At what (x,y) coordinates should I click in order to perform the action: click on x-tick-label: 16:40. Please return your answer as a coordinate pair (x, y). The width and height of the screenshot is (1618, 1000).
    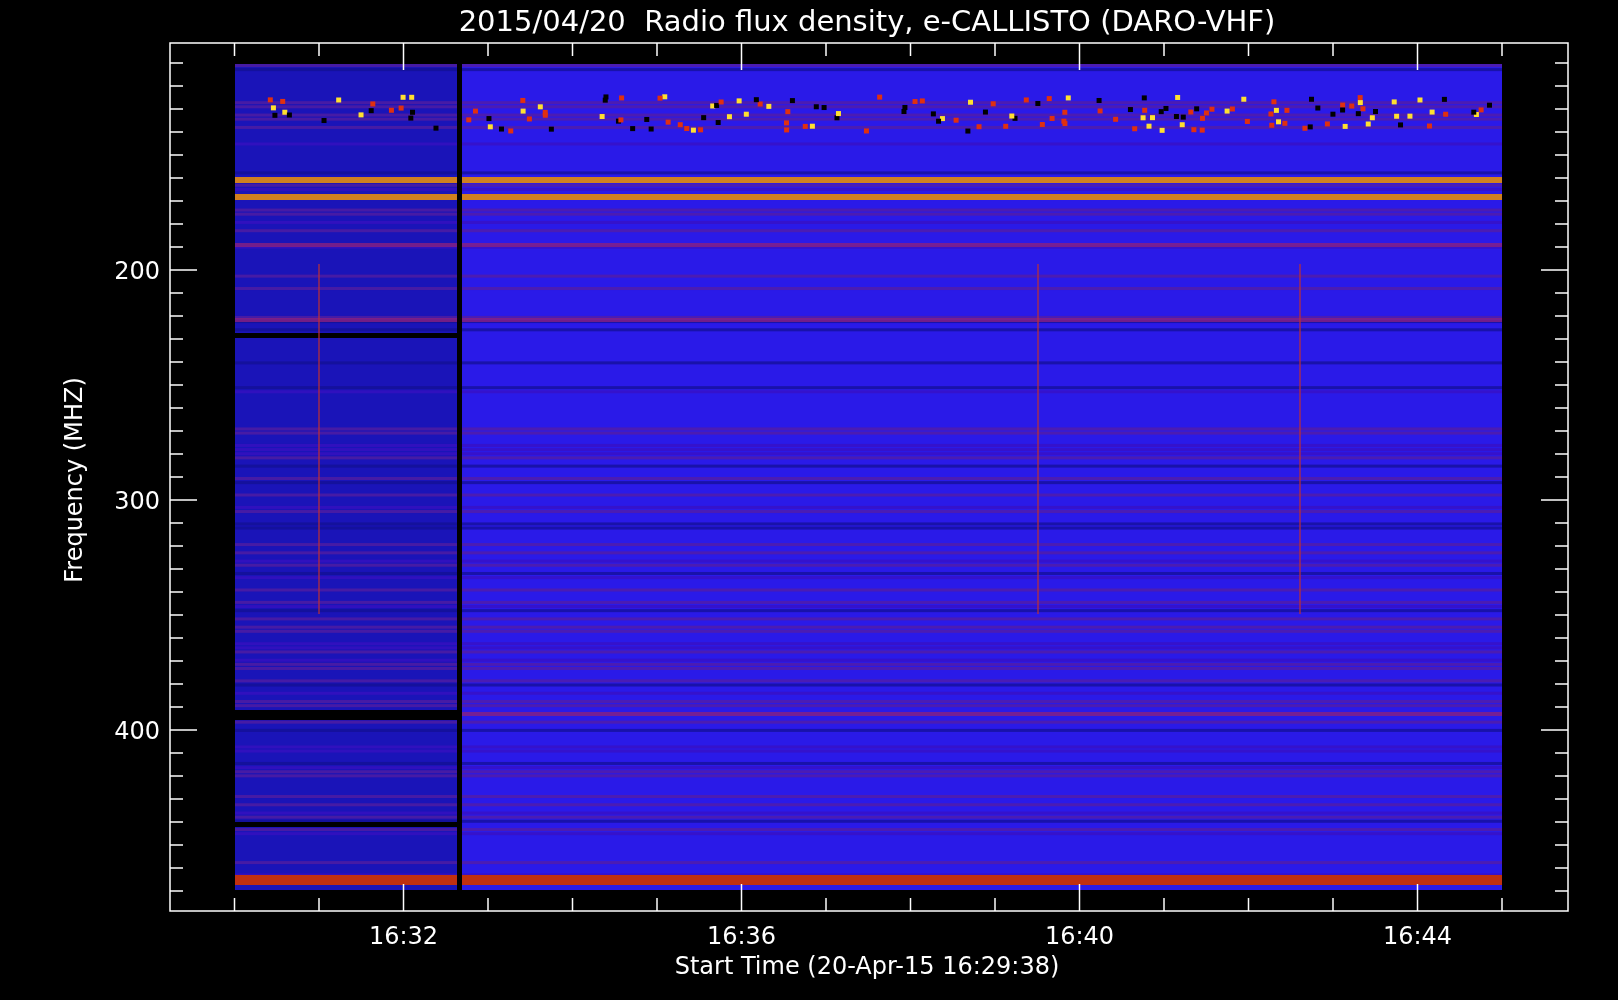
    Looking at the image, I should click on (1079, 936).